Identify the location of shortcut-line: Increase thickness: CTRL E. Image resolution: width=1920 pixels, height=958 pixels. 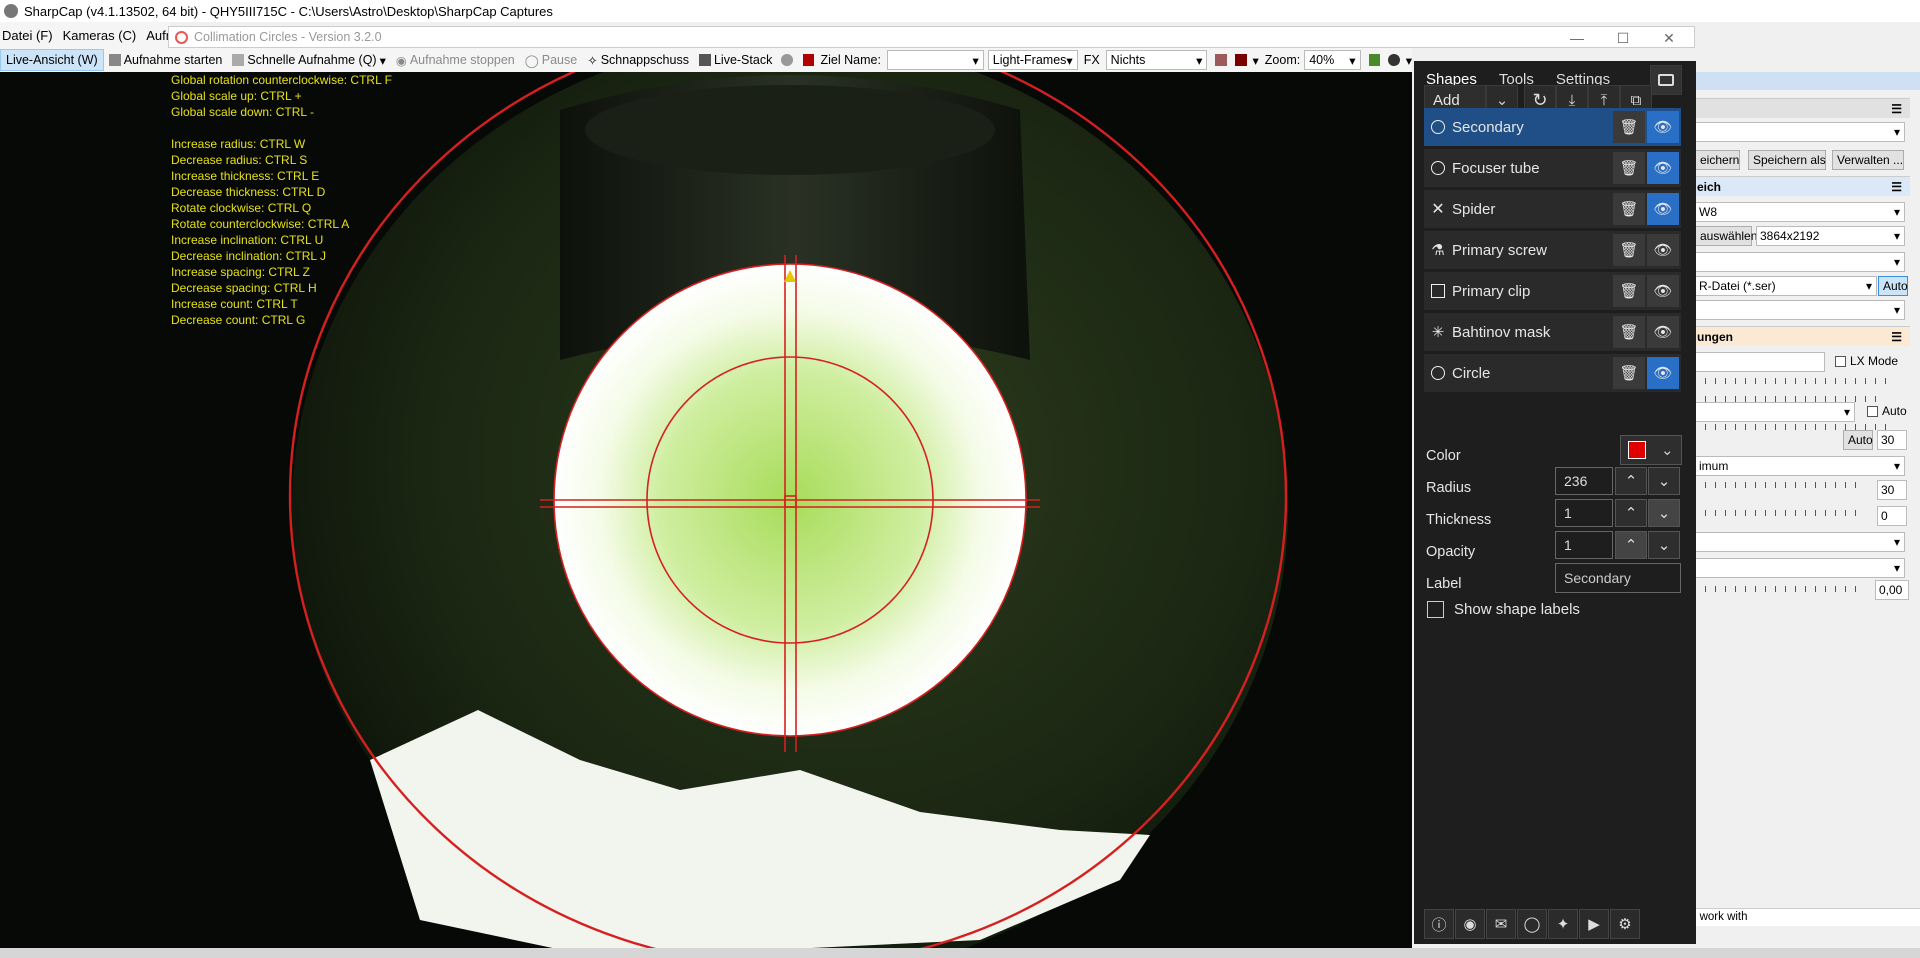
(245, 176).